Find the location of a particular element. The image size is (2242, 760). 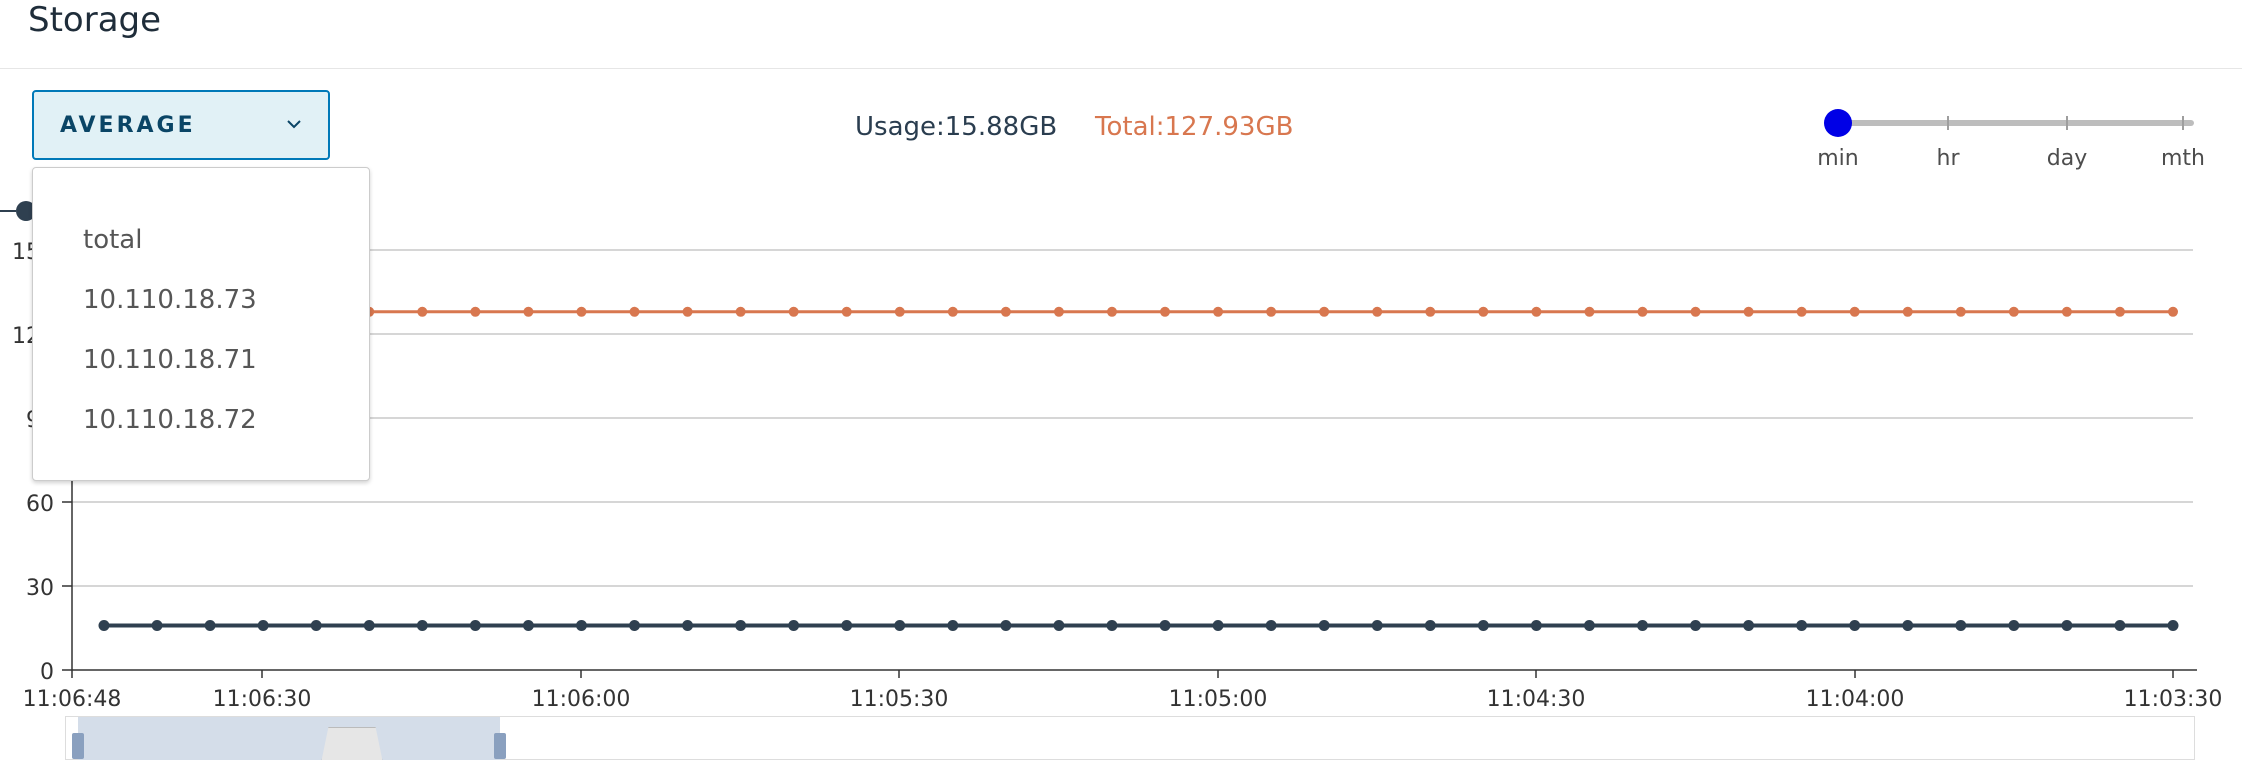

brush-handle-right is located at coordinates (500, 746).